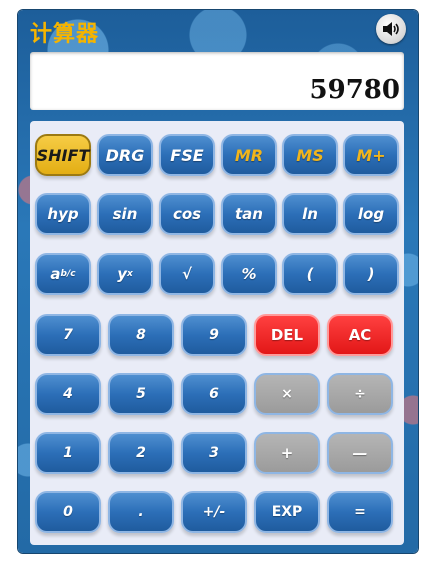  I want to click on ms-button: MS, so click(310, 155).